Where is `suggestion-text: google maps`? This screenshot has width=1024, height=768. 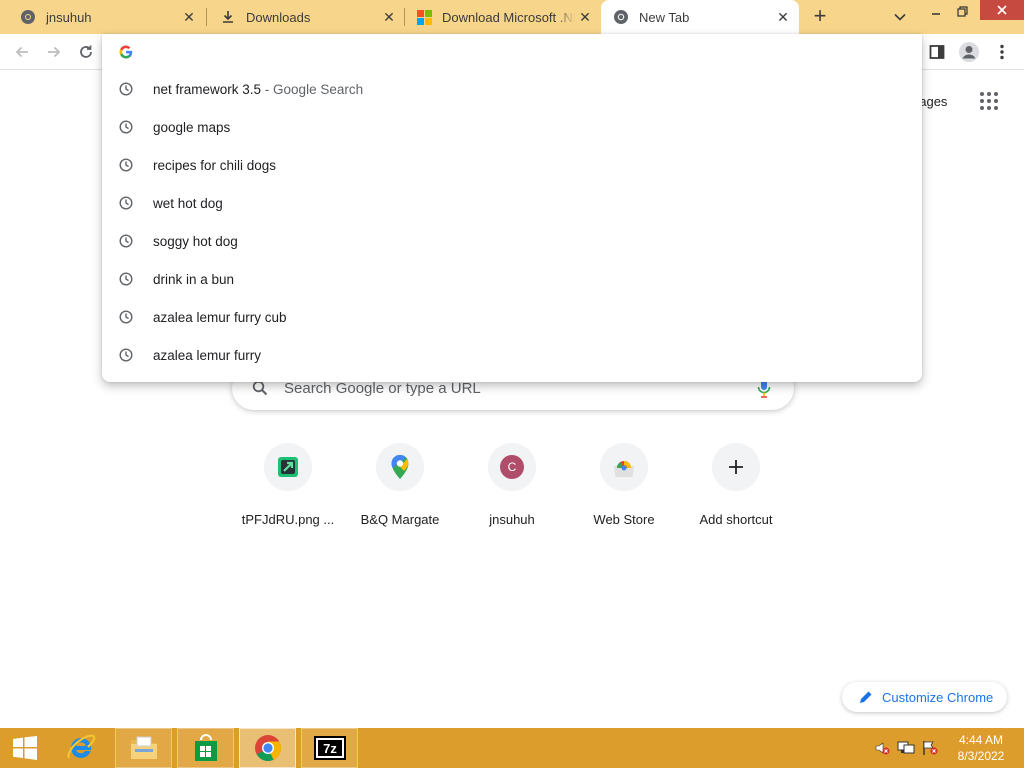 suggestion-text: google maps is located at coordinates (192, 127).